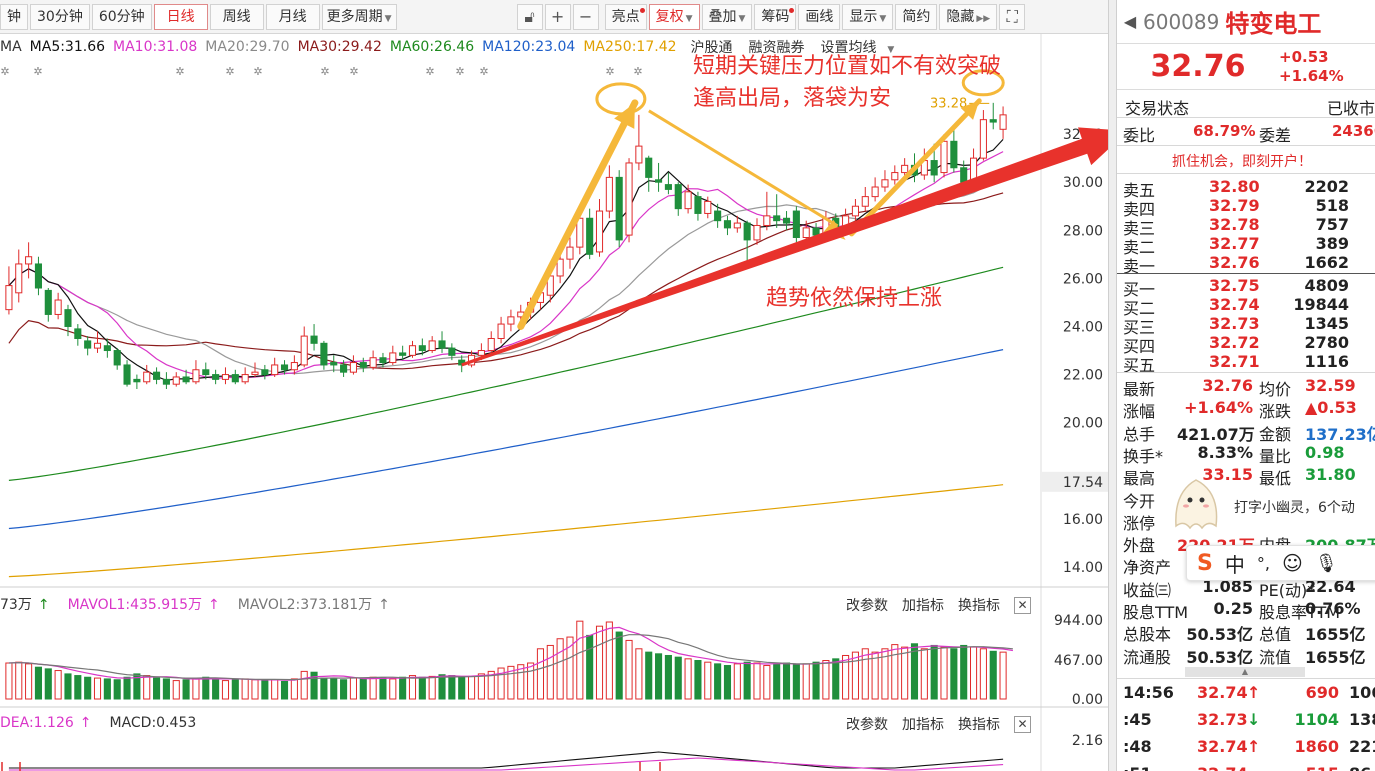 This screenshot has height=771, width=1375. Describe the element at coordinates (1245, 672) in the screenshot. I see `collapse-handle: ▲` at that location.